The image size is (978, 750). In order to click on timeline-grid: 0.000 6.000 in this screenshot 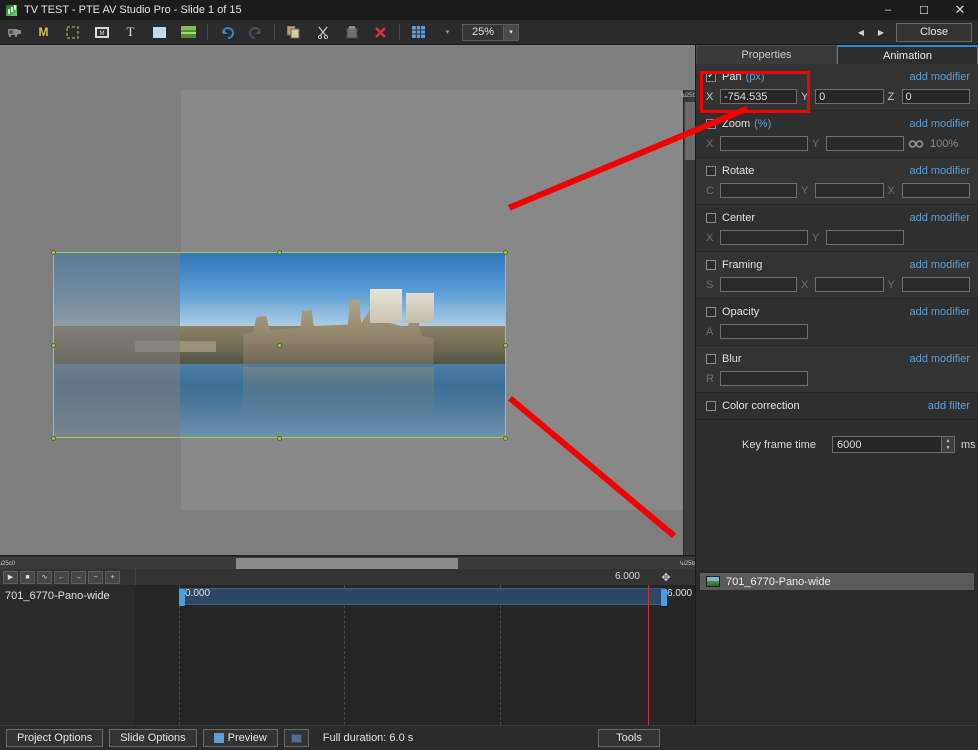, I will do `click(415, 655)`.